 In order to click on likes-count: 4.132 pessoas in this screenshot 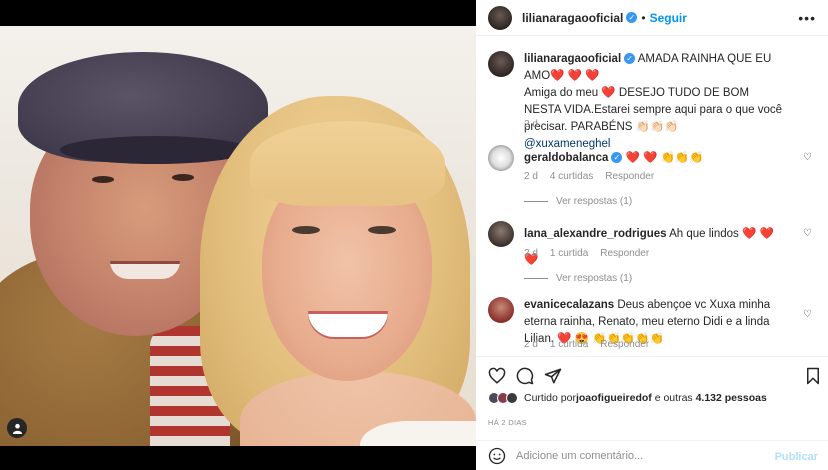, I will do `click(731, 398)`.